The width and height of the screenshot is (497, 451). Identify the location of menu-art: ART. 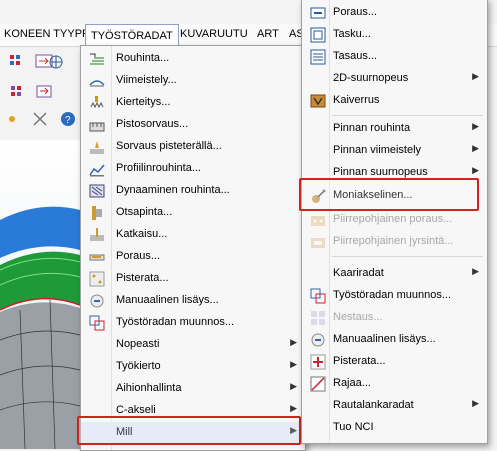
(268, 34).